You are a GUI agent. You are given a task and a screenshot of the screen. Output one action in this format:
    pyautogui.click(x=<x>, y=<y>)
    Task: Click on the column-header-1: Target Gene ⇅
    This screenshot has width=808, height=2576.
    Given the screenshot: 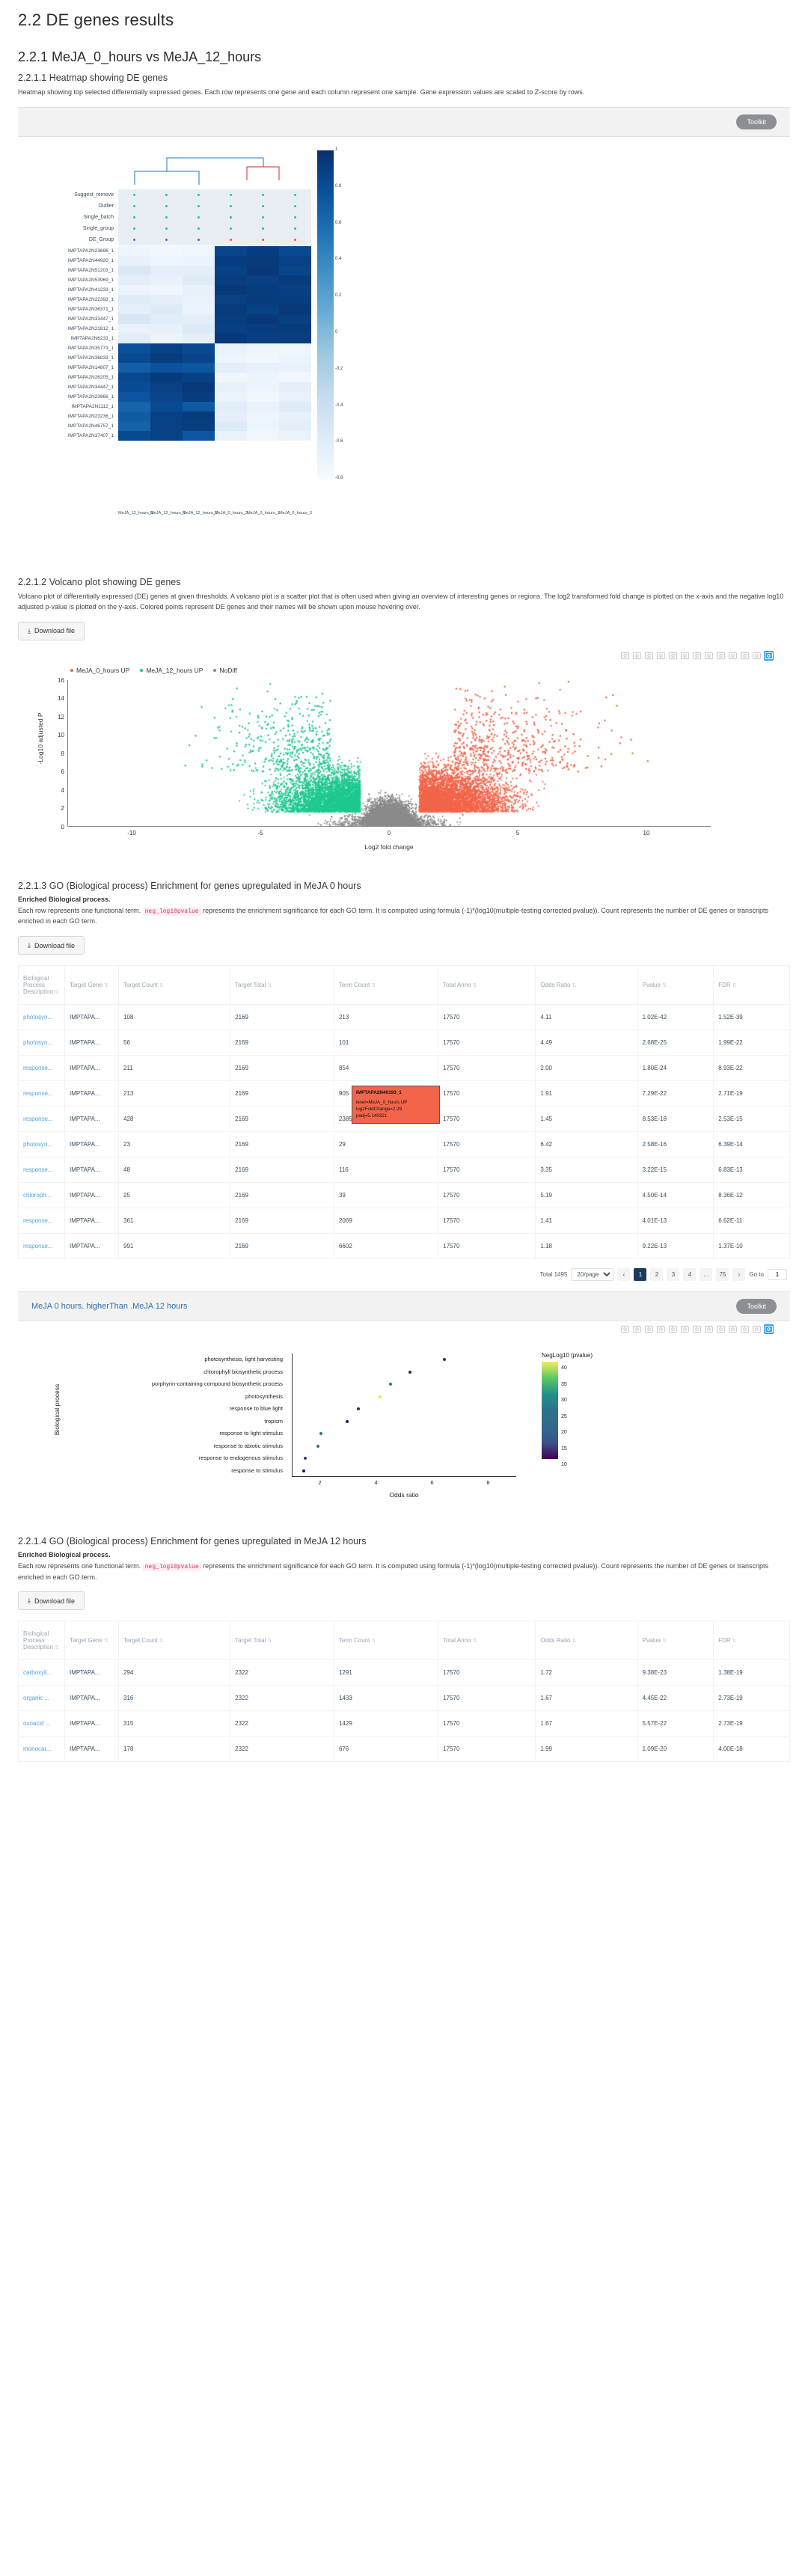 What is the action you would take?
    pyautogui.click(x=91, y=1641)
    